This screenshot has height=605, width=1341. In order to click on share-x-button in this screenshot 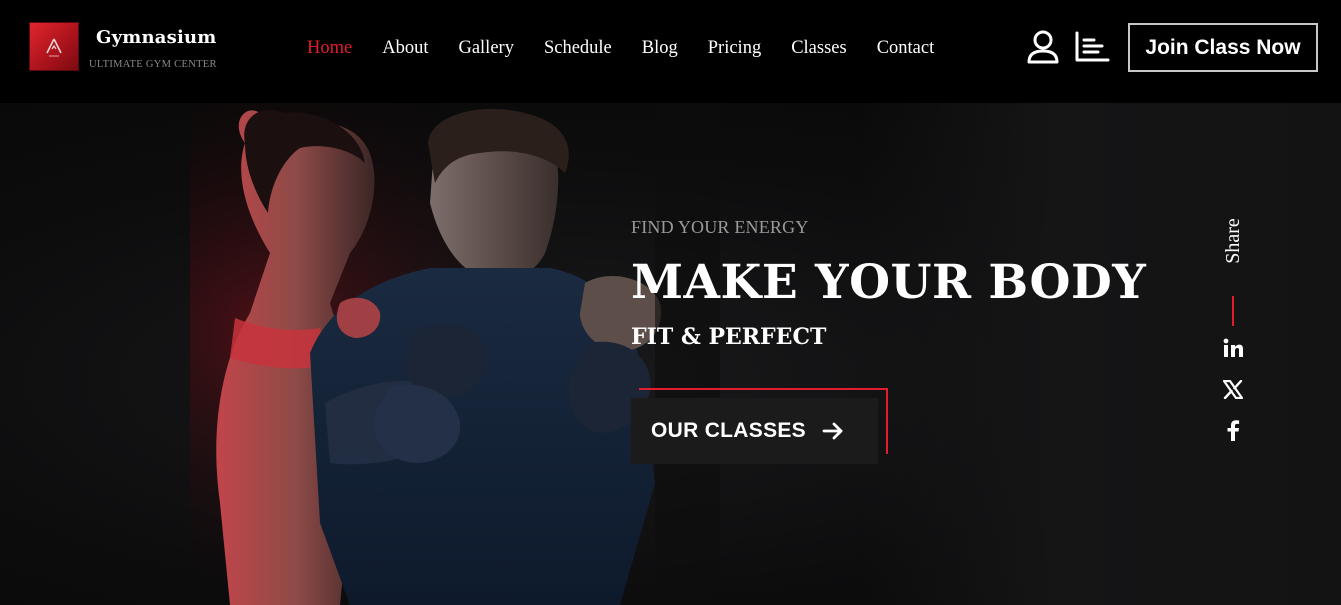, I will do `click(1233, 389)`.